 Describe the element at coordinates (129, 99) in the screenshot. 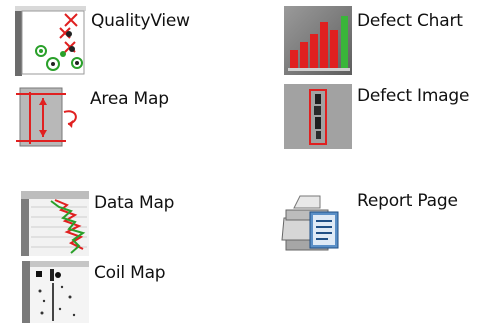

I see `area-map-label: Area Map` at that location.